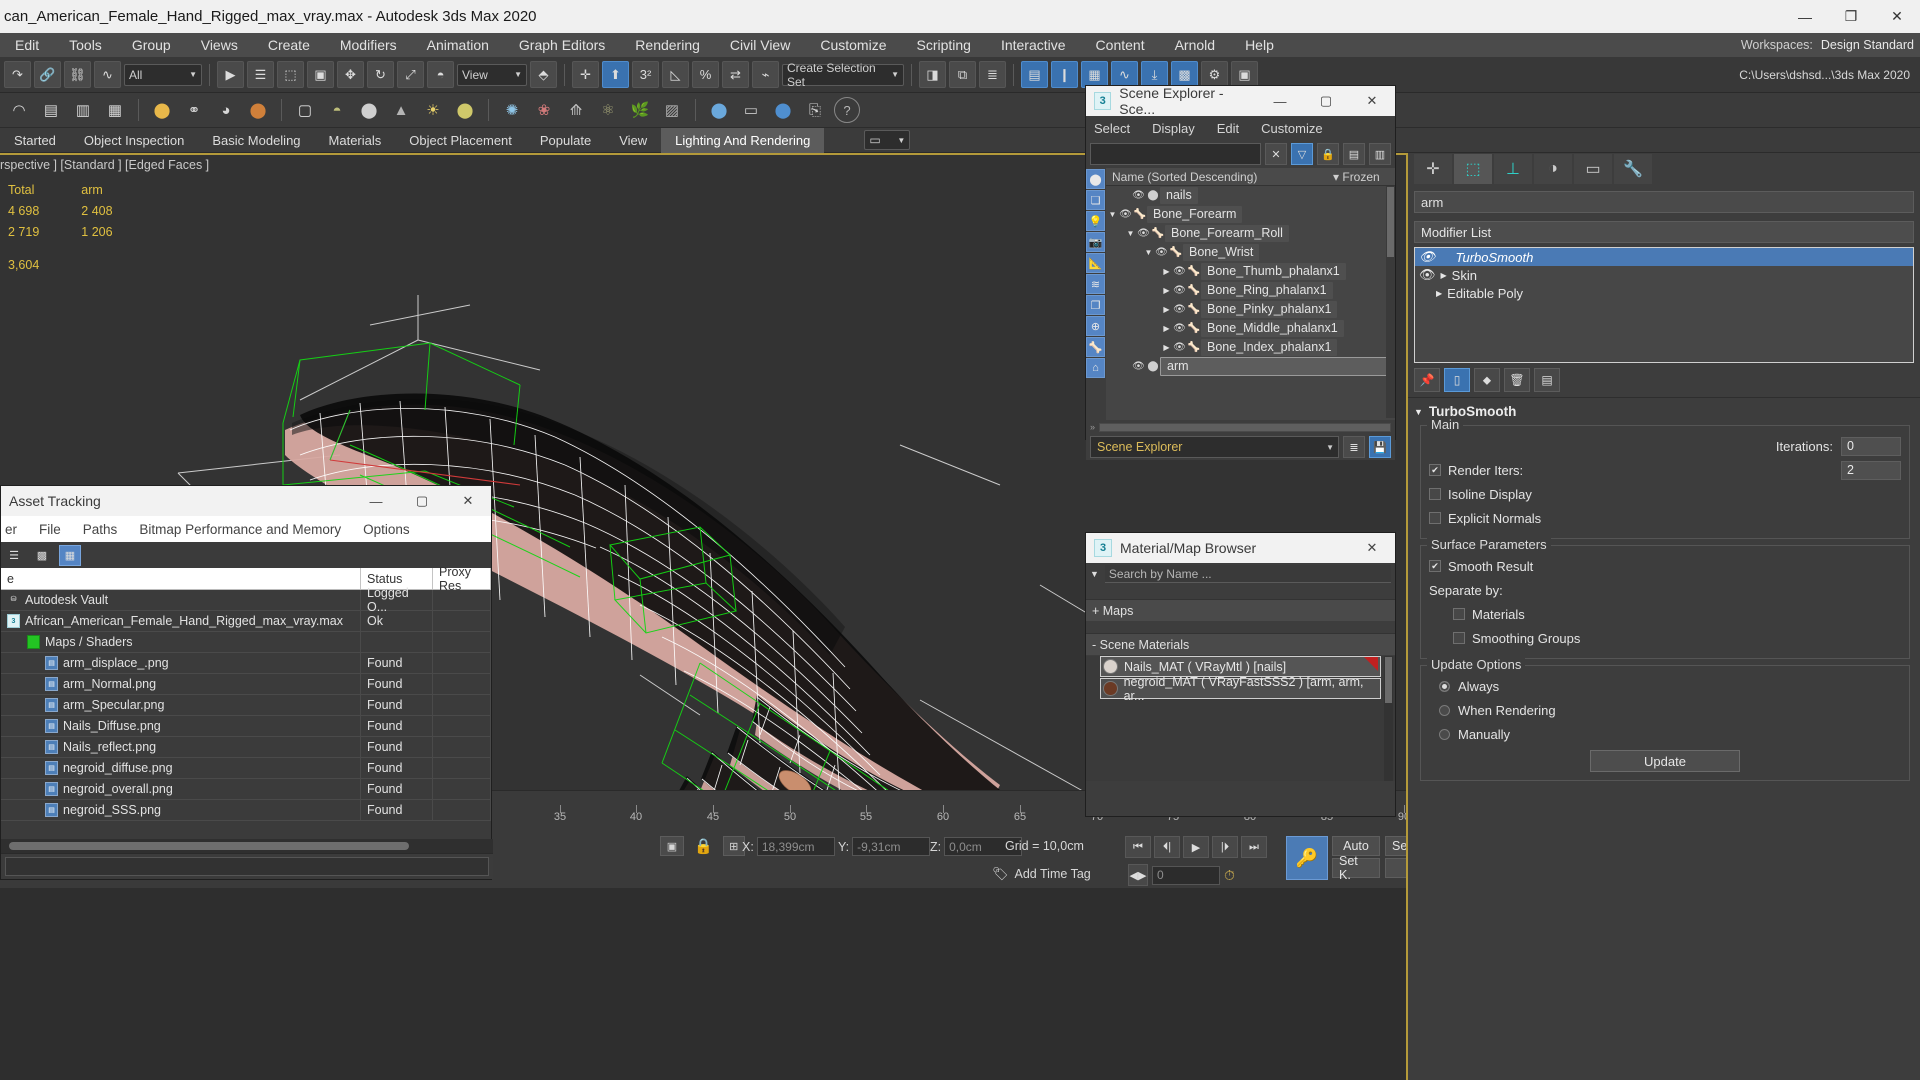 The height and width of the screenshot is (1080, 1920). Describe the element at coordinates (1664, 293) in the screenshot. I see `modifier-stack-item-editable-poly: ▶ Editable Poly` at that location.